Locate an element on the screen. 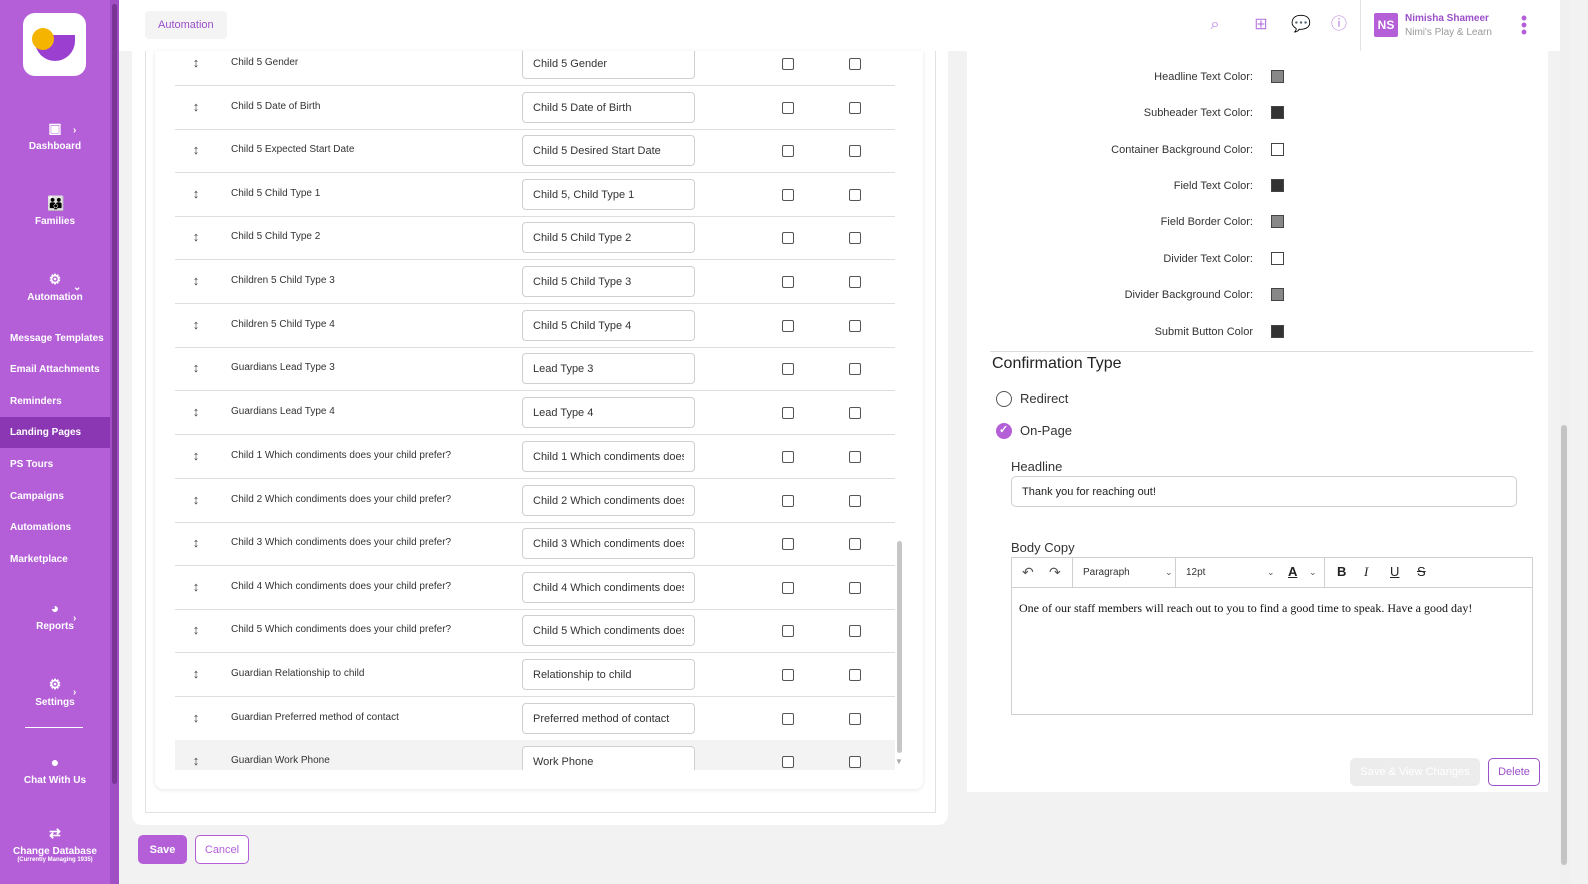  radio-on-page is located at coordinates (1004, 431).